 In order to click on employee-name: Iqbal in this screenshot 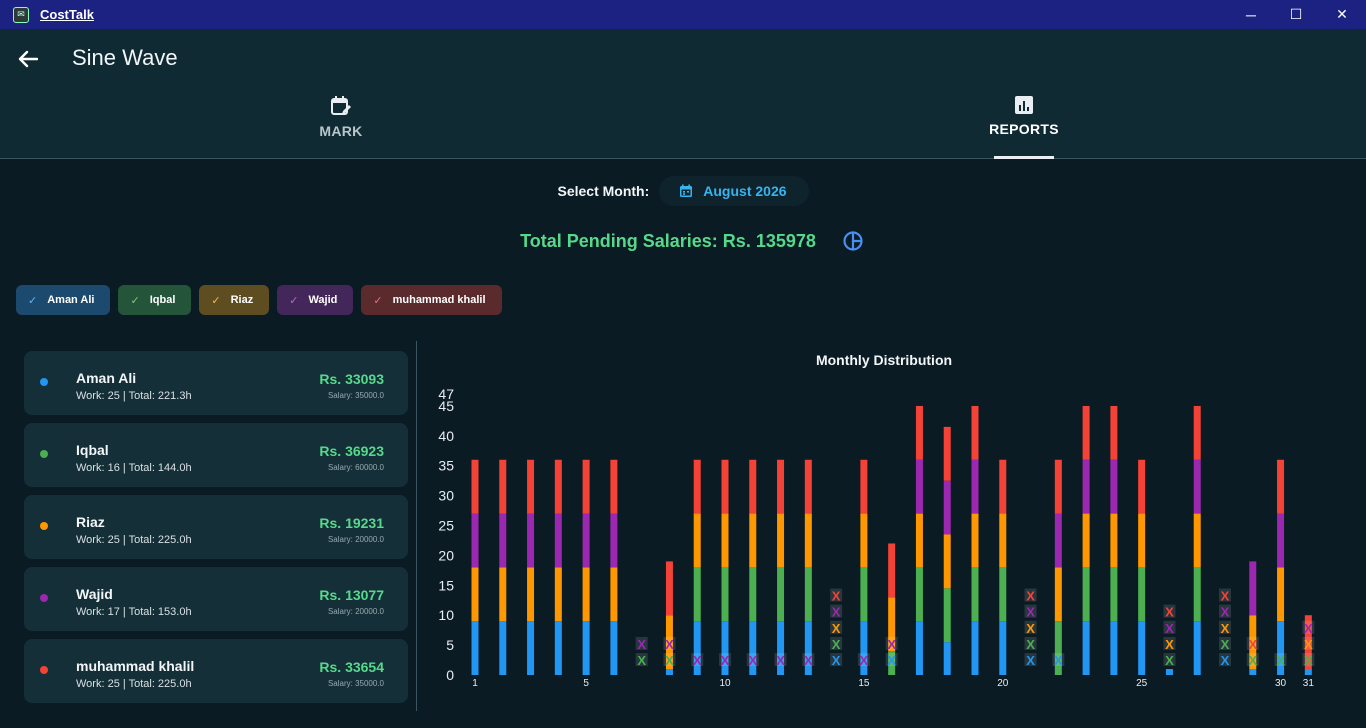, I will do `click(92, 450)`.